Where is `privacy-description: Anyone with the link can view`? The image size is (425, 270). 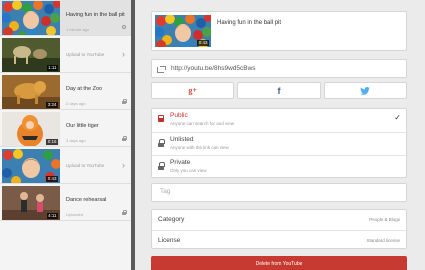
privacy-description: Anyone with the link can view is located at coordinates (199, 147).